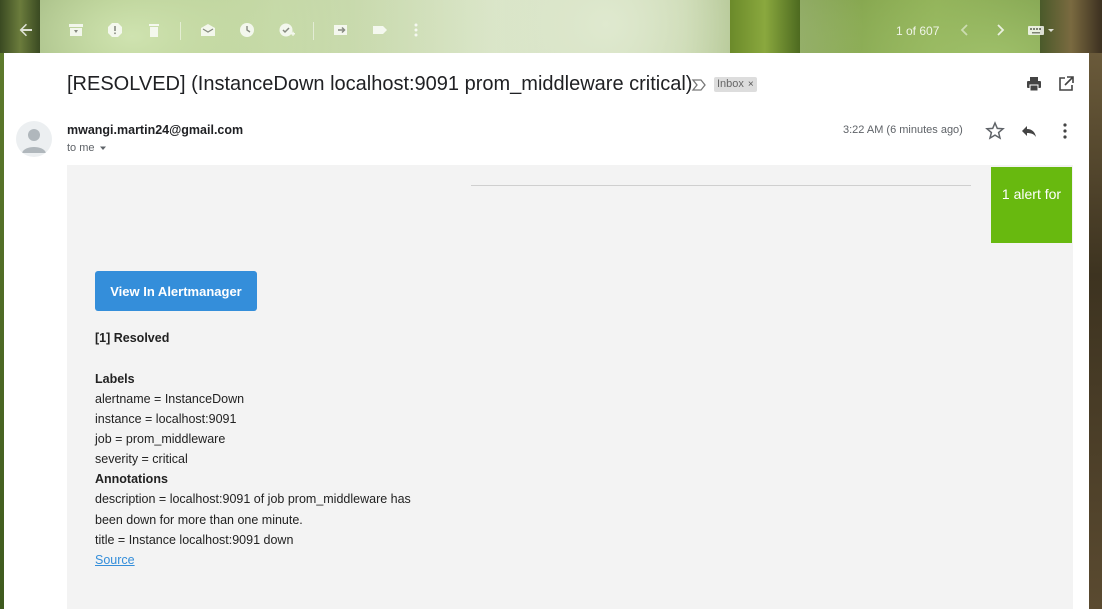  I want to click on page-count: 1 of 607, so click(918, 31).